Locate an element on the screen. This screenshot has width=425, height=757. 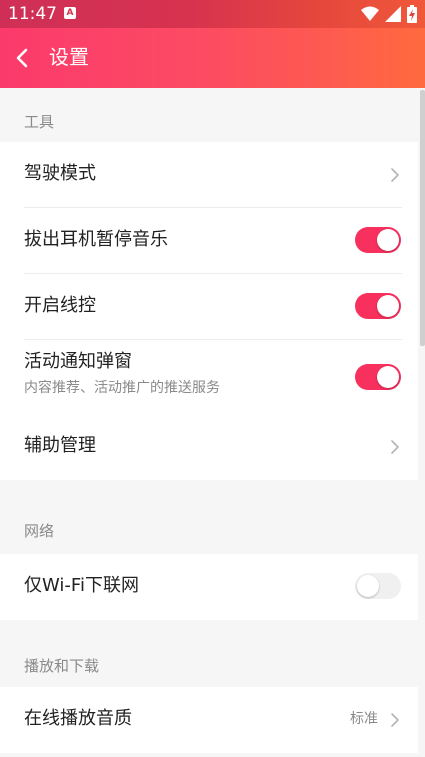
setting-value: 标准 is located at coordinates (364, 719).